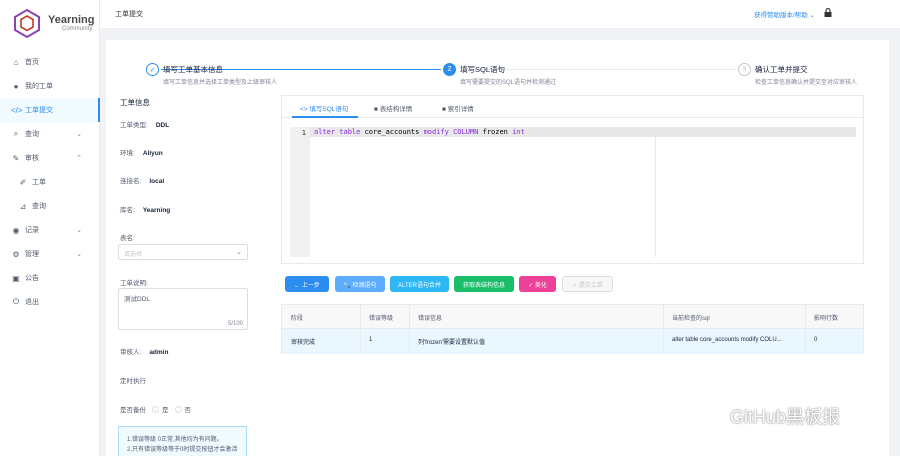  I want to click on prev-step-button: ← 上一步, so click(307, 284).